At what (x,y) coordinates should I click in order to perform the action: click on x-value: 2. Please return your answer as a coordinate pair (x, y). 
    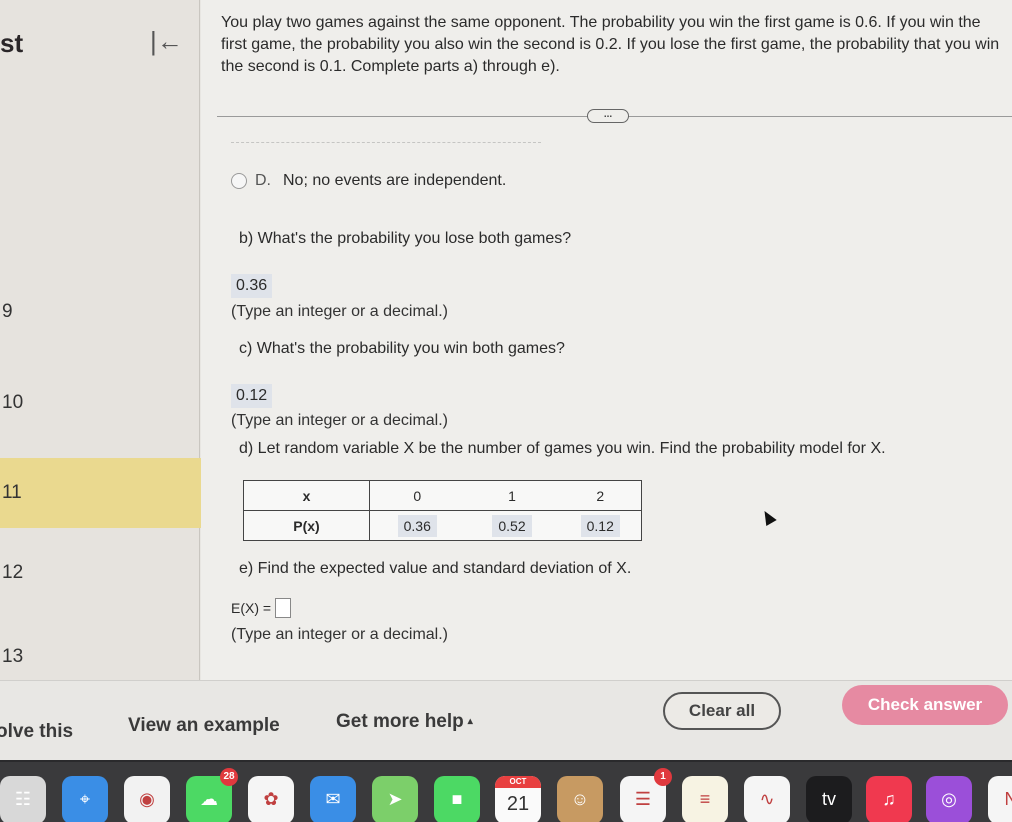
    Looking at the image, I should click on (600, 495).